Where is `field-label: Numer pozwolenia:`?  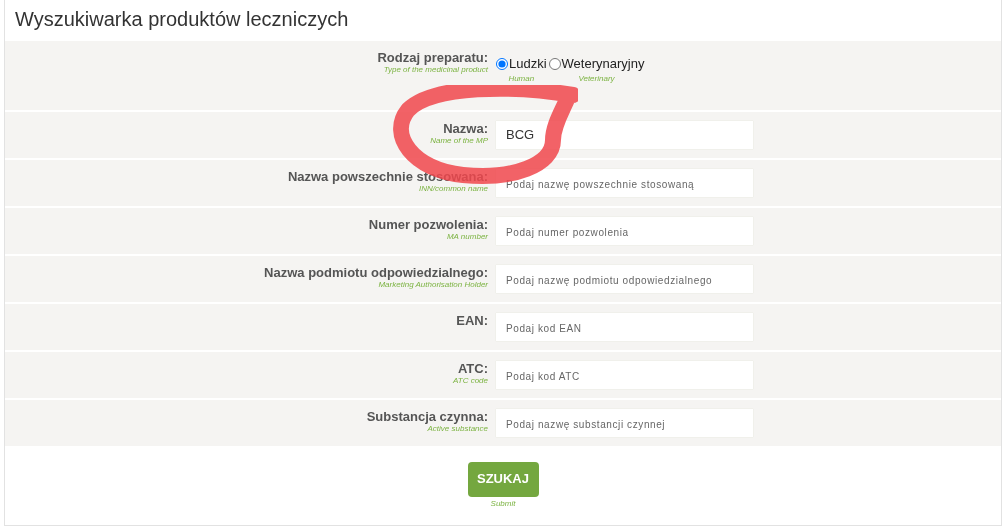 field-label: Numer pozwolenia: is located at coordinates (427, 224).